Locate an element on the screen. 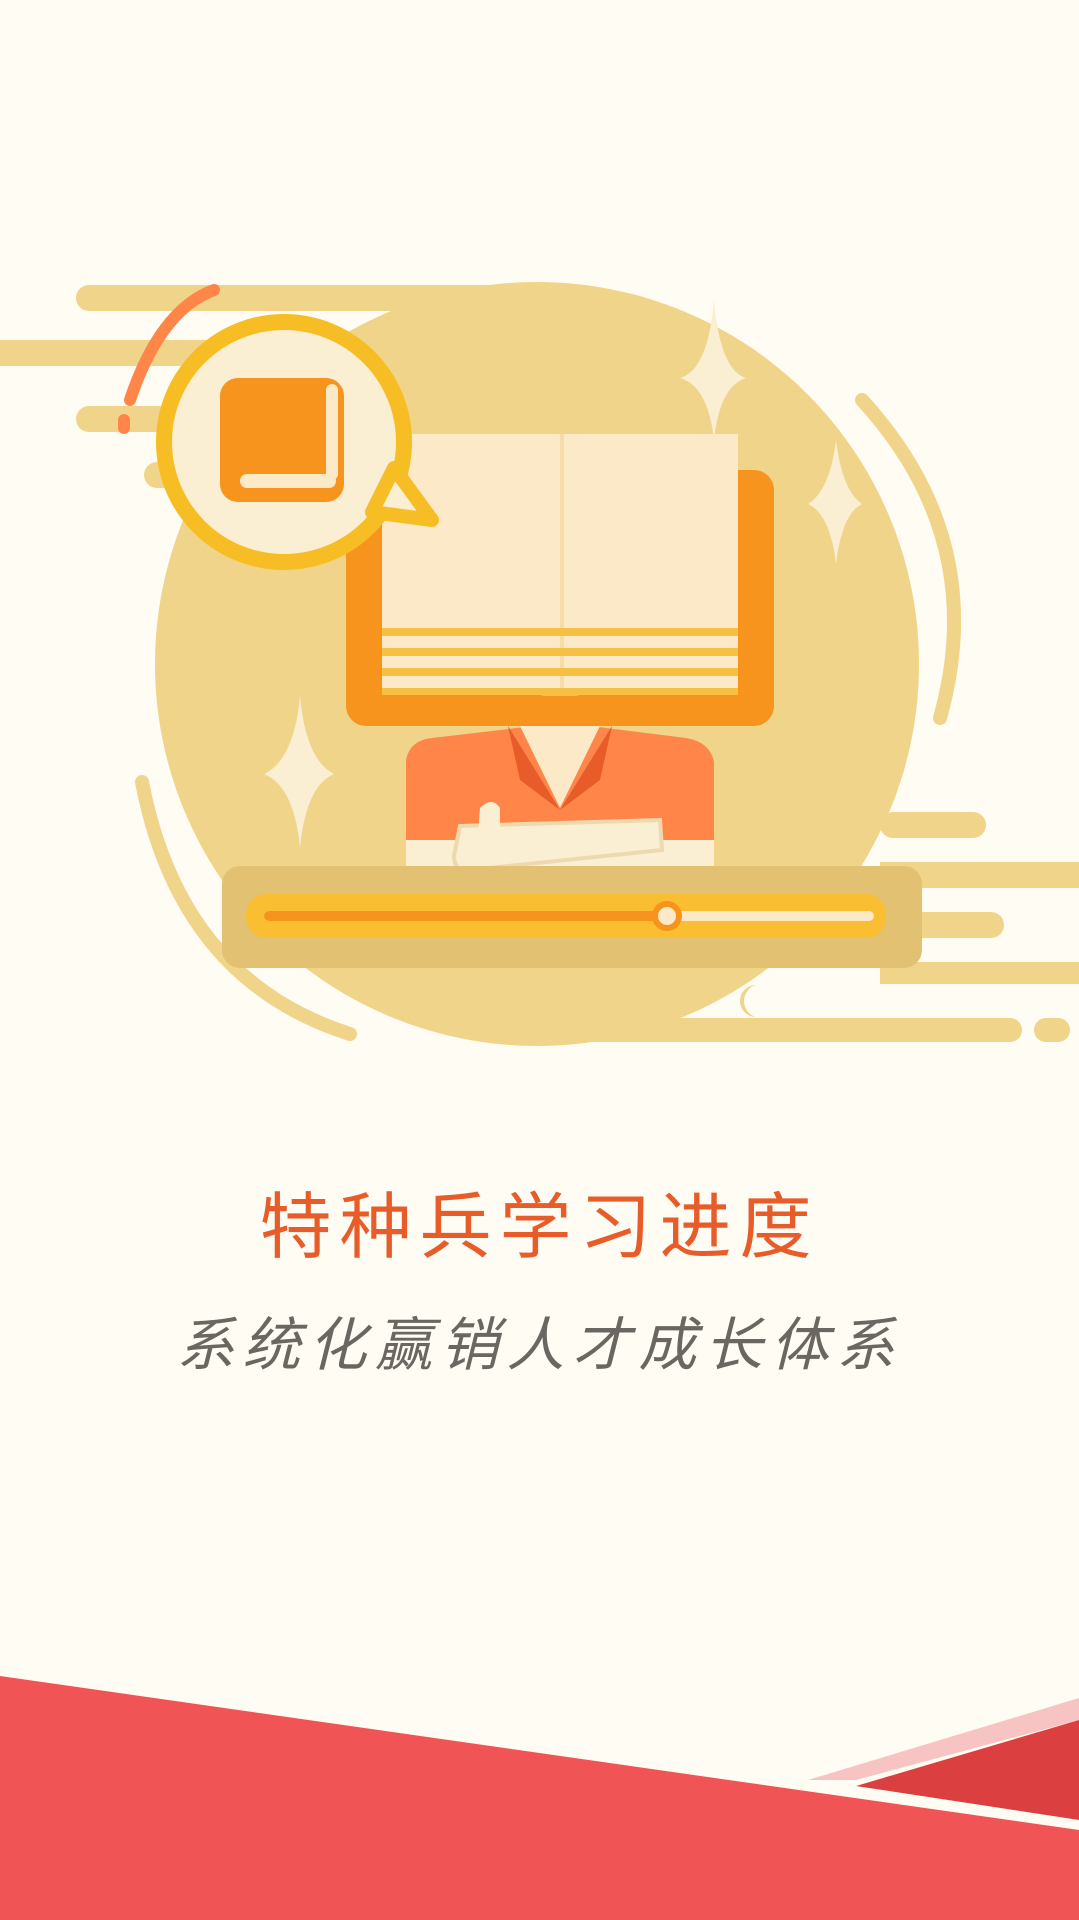  progress-bar-fill is located at coordinates (465, 916).